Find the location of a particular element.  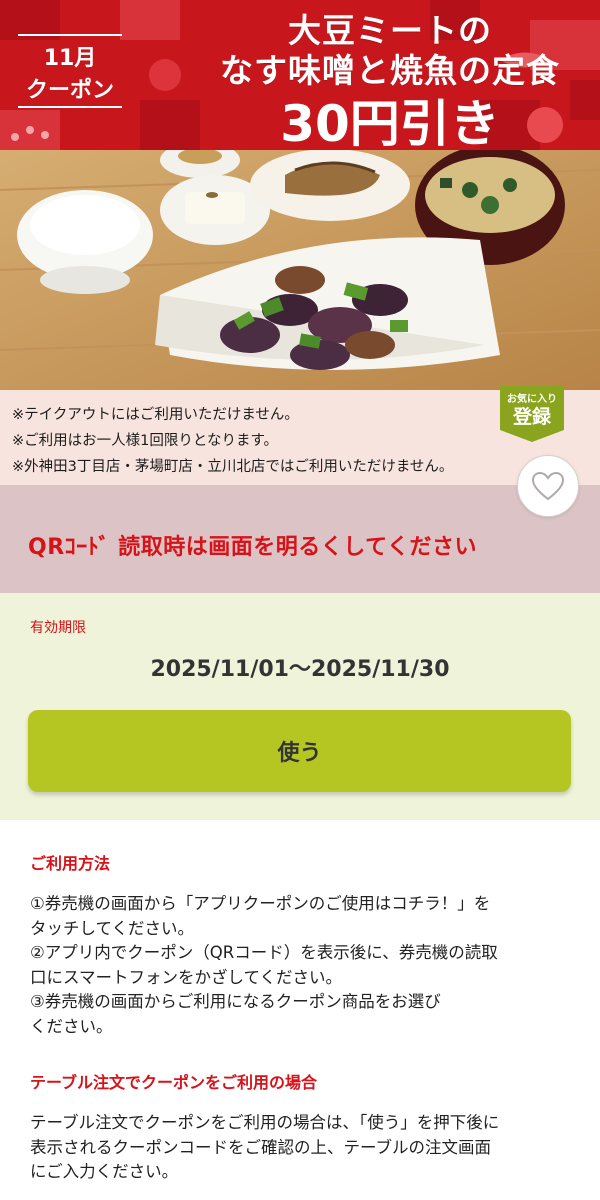

qr-notice-bar: QRｺｰﾄﾞ 読取時は画面を明るくしてください is located at coordinates (300, 539).